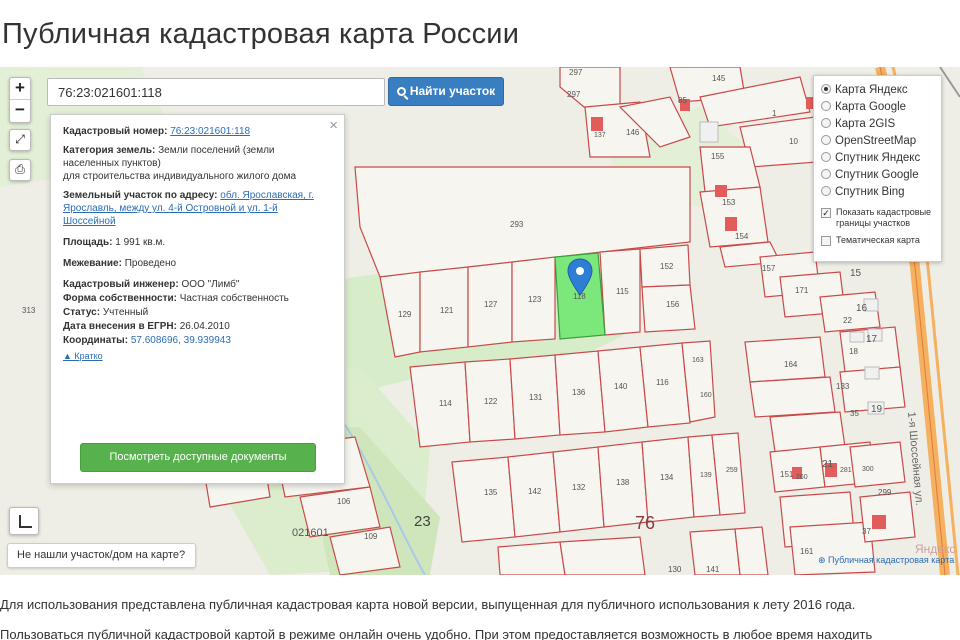  I want to click on parcel-number: 118, so click(579, 296).